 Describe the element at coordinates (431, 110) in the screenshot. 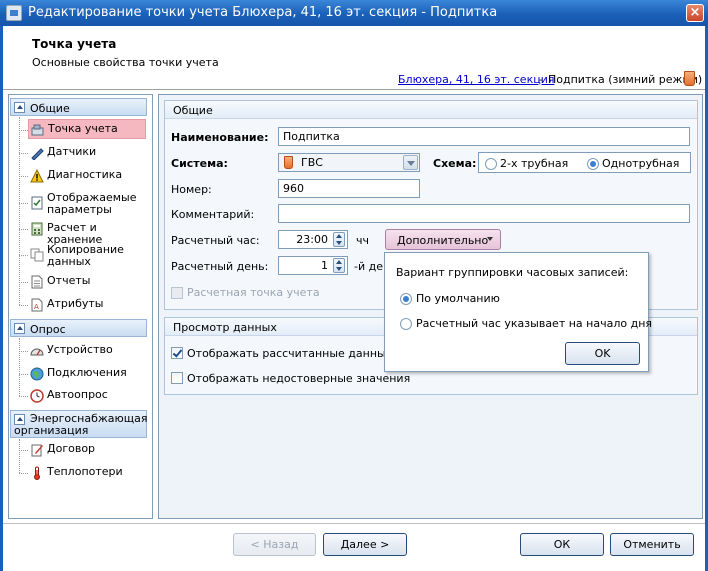

I see `section-header: Общие` at that location.